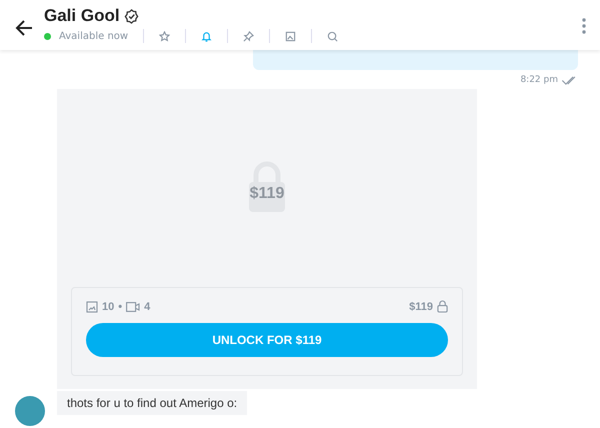  Describe the element at coordinates (539, 80) in the screenshot. I see `message-time: 8:22 pm` at that location.